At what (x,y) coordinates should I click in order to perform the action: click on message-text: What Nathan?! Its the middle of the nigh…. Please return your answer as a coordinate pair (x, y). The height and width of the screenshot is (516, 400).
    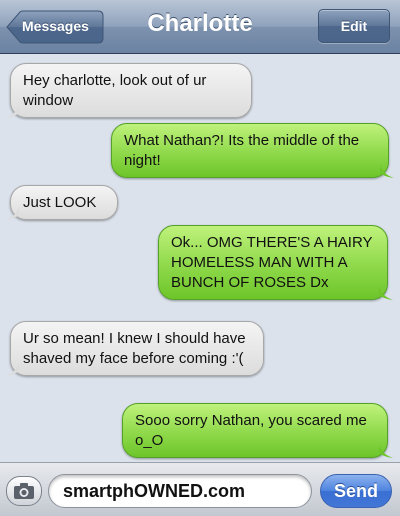
    Looking at the image, I should click on (242, 150).